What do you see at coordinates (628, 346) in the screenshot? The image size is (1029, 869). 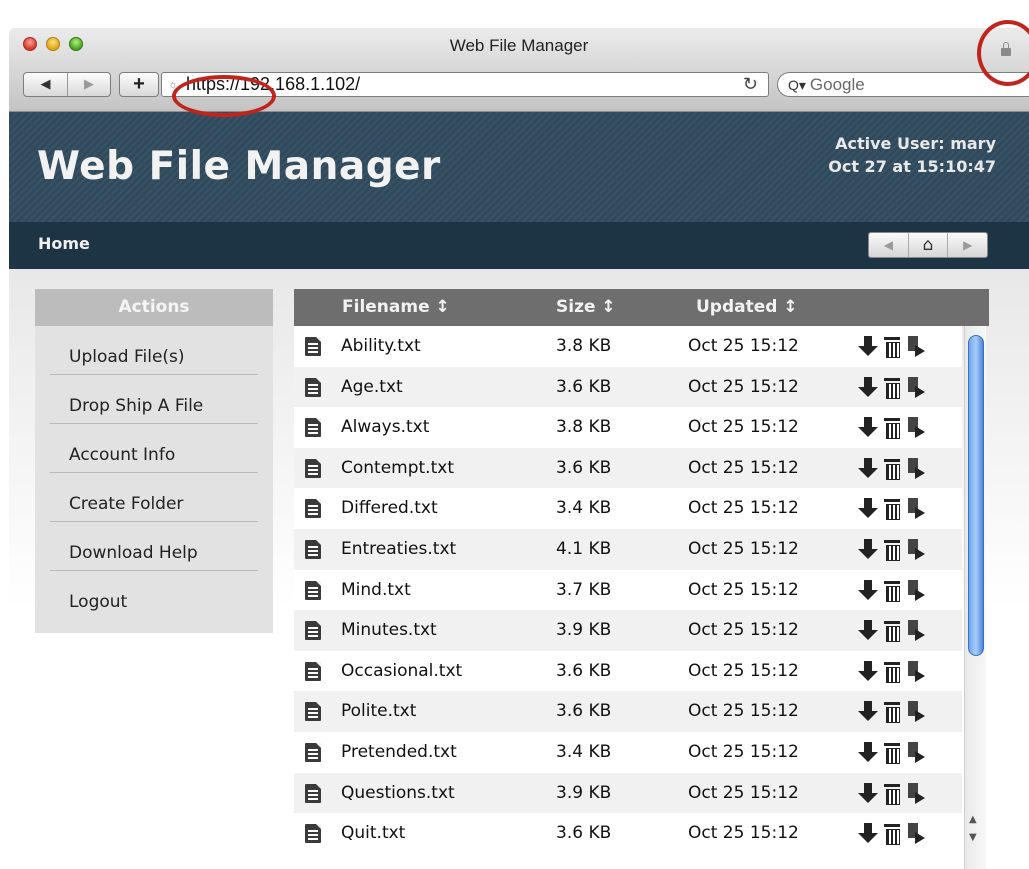 I see `table-row: Ability.txt 3.8 KB Oct 25 15:12` at bounding box center [628, 346].